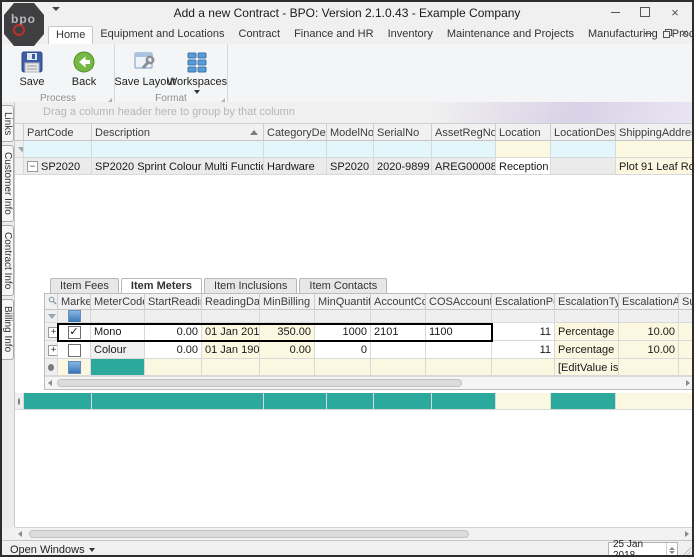  What do you see at coordinates (523, 132) in the screenshot?
I see `column-header-location: Location` at bounding box center [523, 132].